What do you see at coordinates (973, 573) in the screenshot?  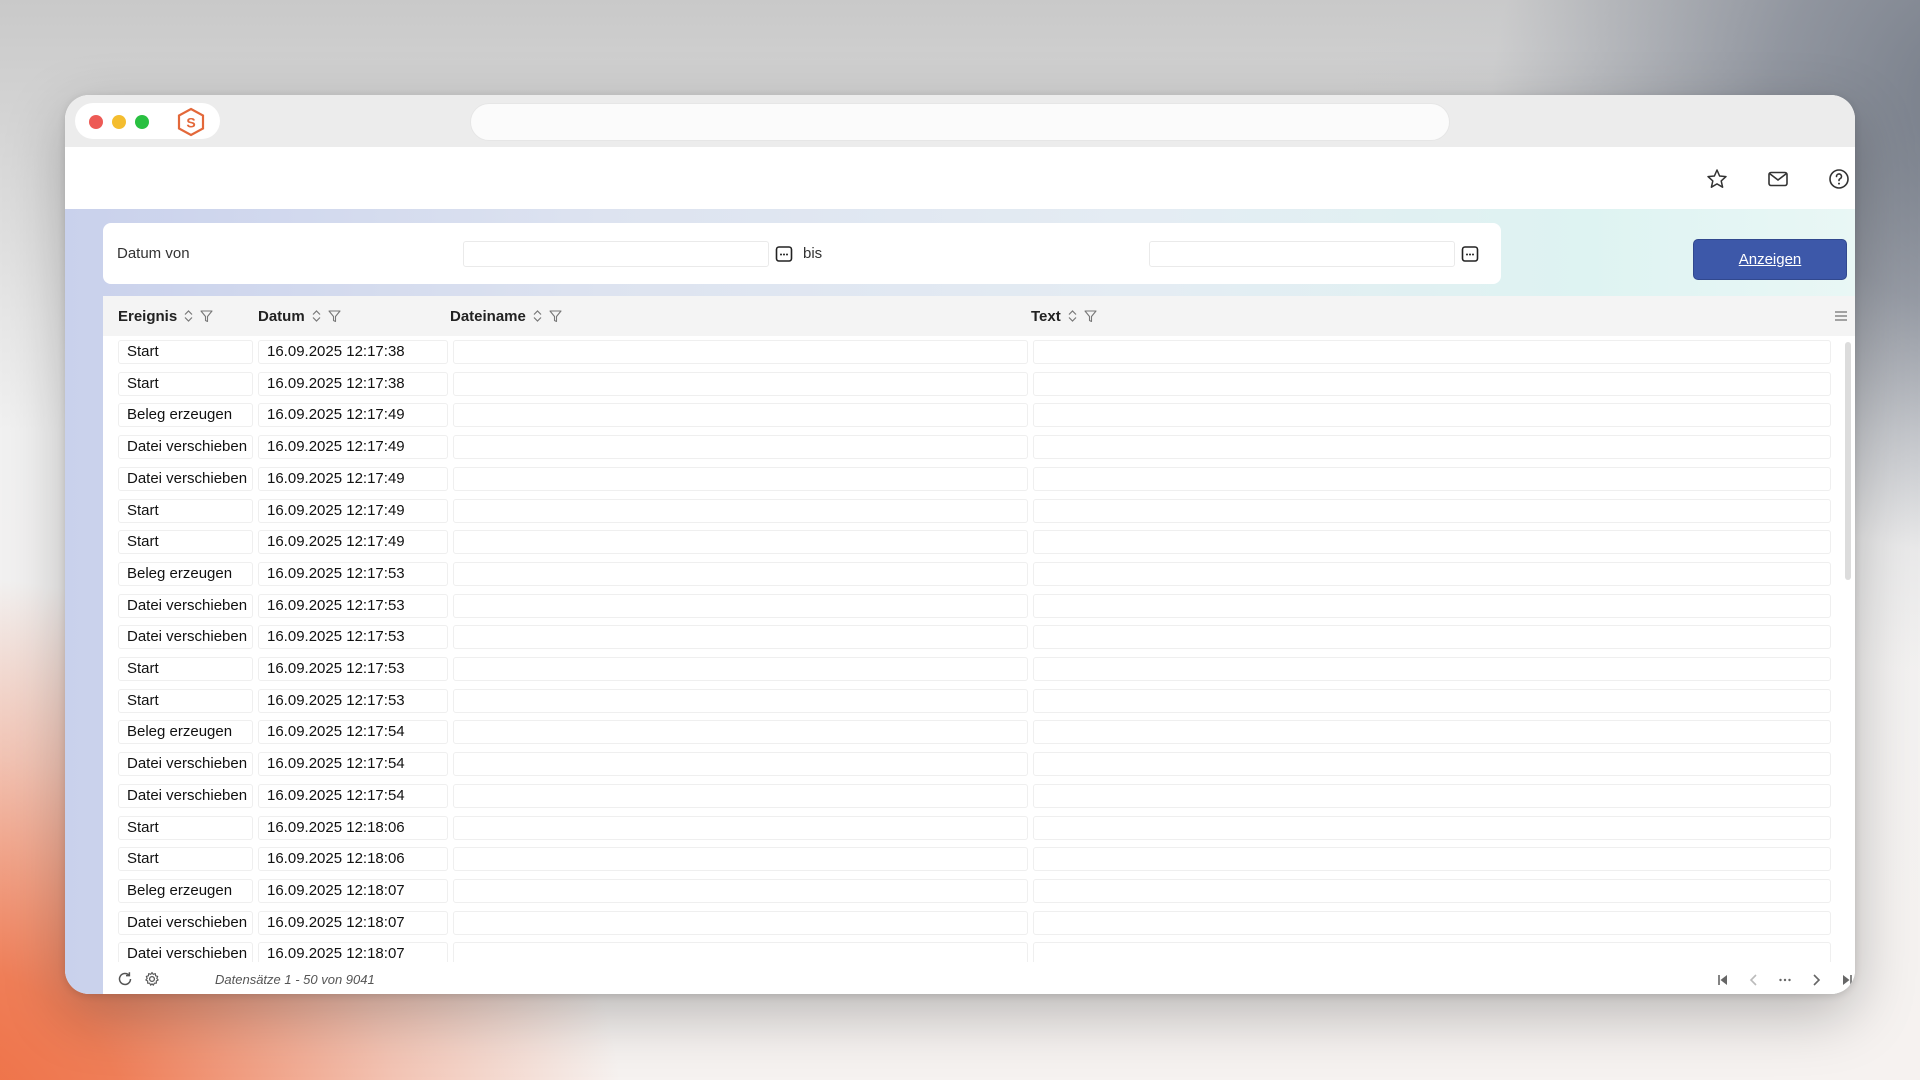 I see `table-row: Beleg erzeugen 16.09.2025 12:17:53` at bounding box center [973, 573].